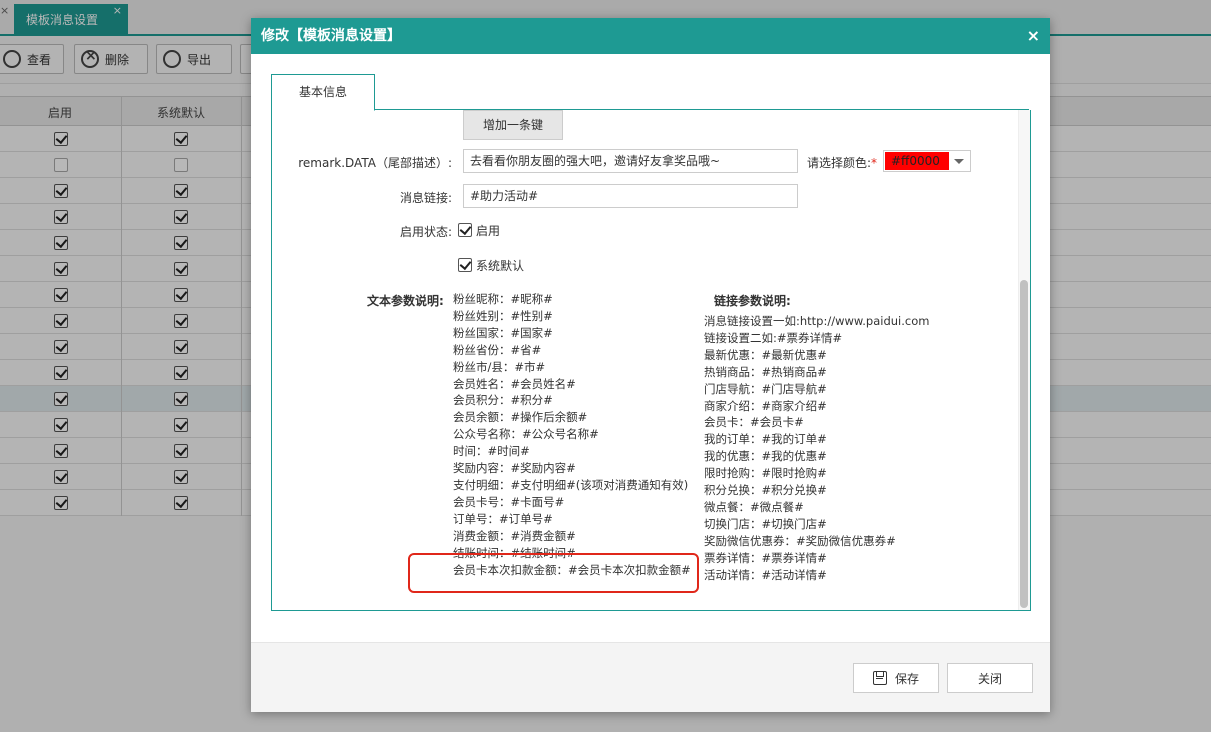 The image size is (1211, 732). I want to click on enabled-label: 启用, so click(488, 231).